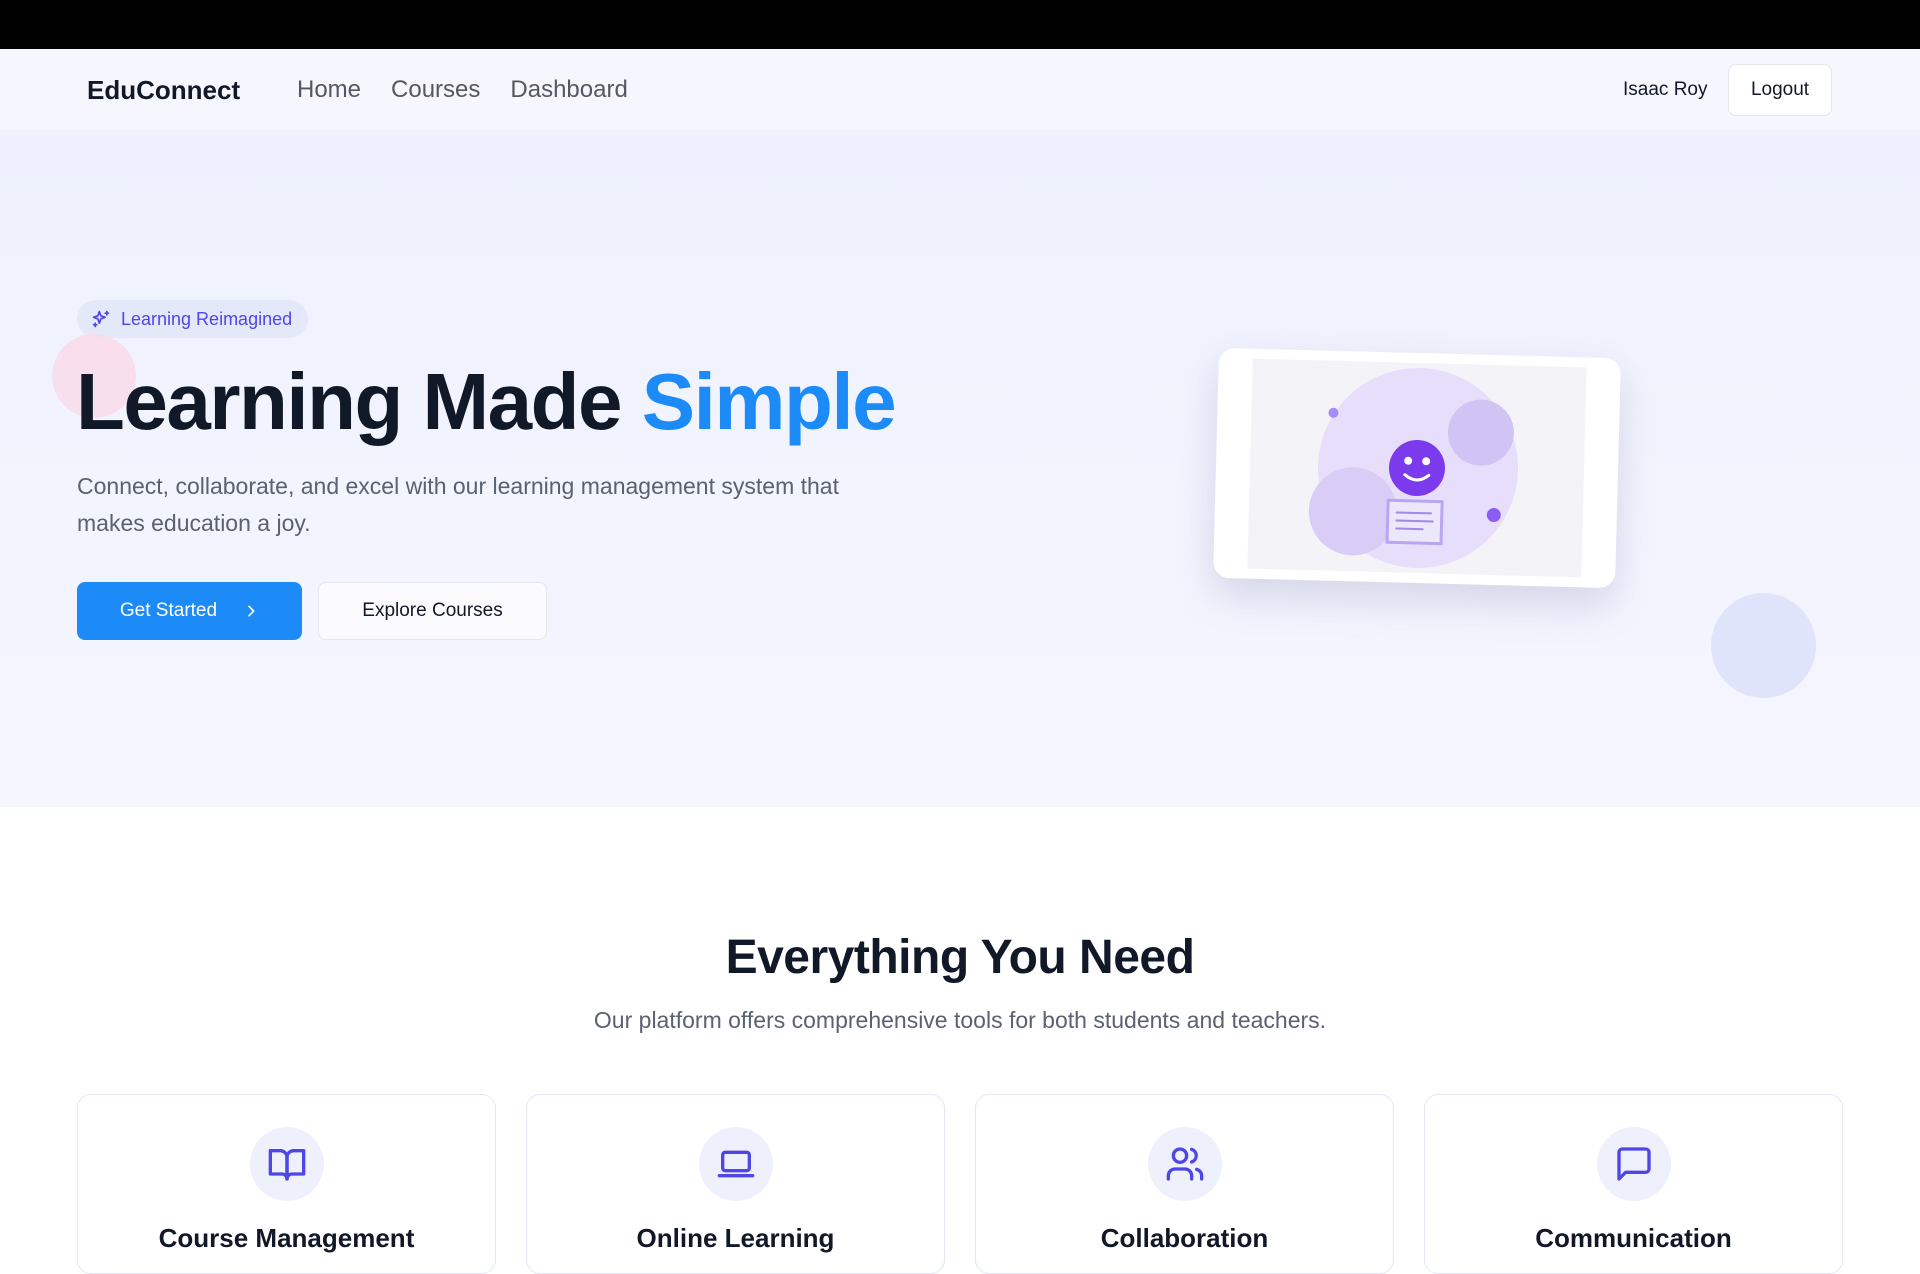 The width and height of the screenshot is (1920, 1274). What do you see at coordinates (1633, 1238) in the screenshot?
I see `feature-card-title: Communication` at bounding box center [1633, 1238].